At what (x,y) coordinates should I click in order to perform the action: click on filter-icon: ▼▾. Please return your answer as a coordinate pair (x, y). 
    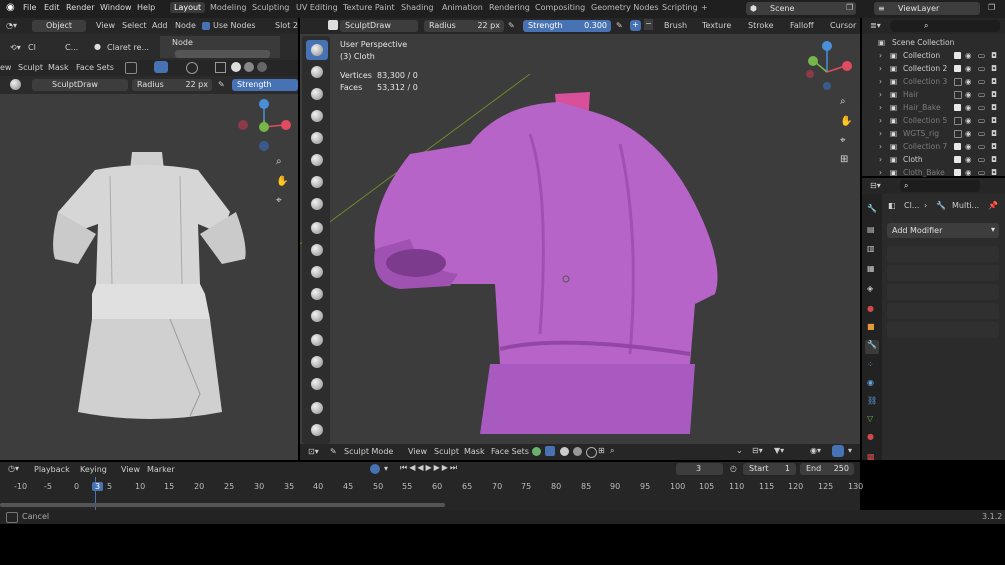
    Looking at the image, I should click on (779, 450).